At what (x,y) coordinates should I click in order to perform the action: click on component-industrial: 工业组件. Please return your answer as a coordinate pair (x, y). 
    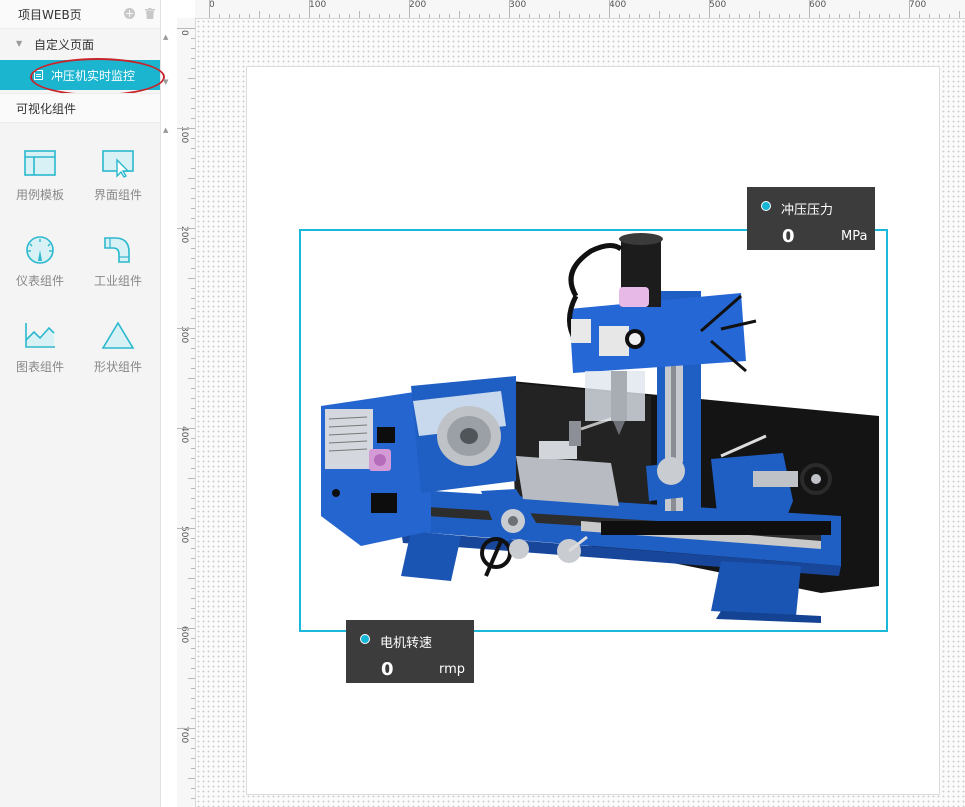
    Looking at the image, I should click on (118, 261).